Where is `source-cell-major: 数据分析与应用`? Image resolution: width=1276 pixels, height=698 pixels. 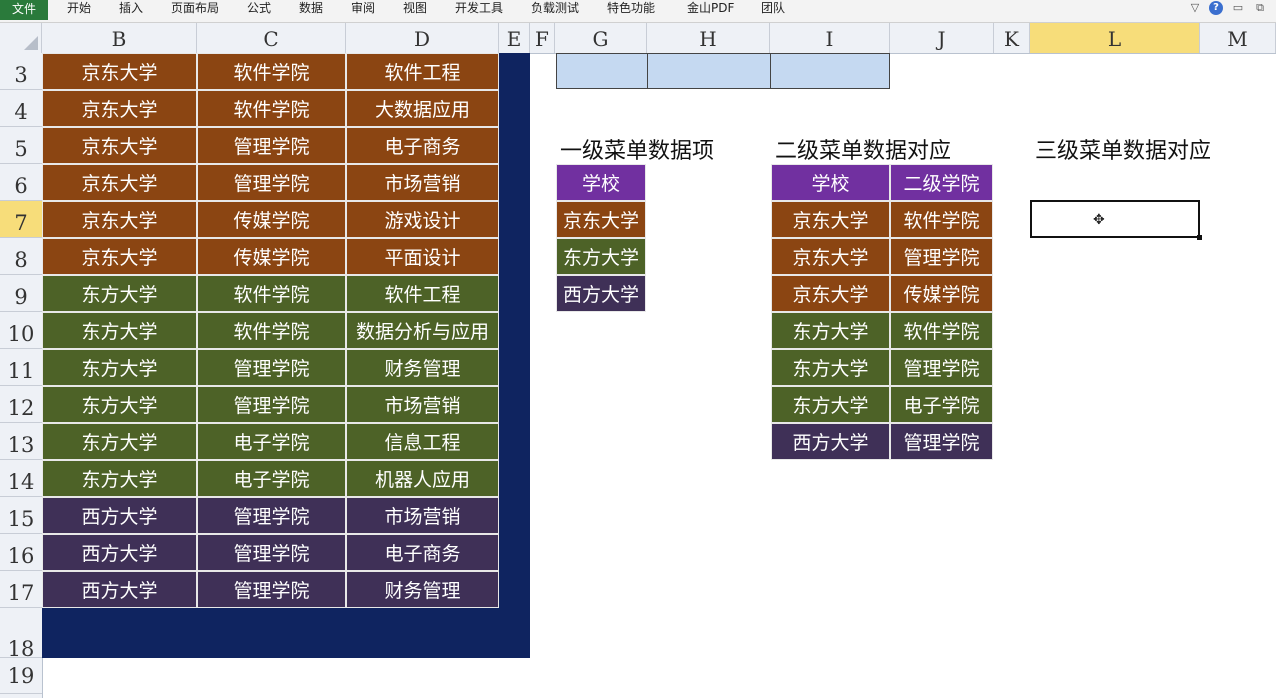 source-cell-major: 数据分析与应用 is located at coordinates (422, 330).